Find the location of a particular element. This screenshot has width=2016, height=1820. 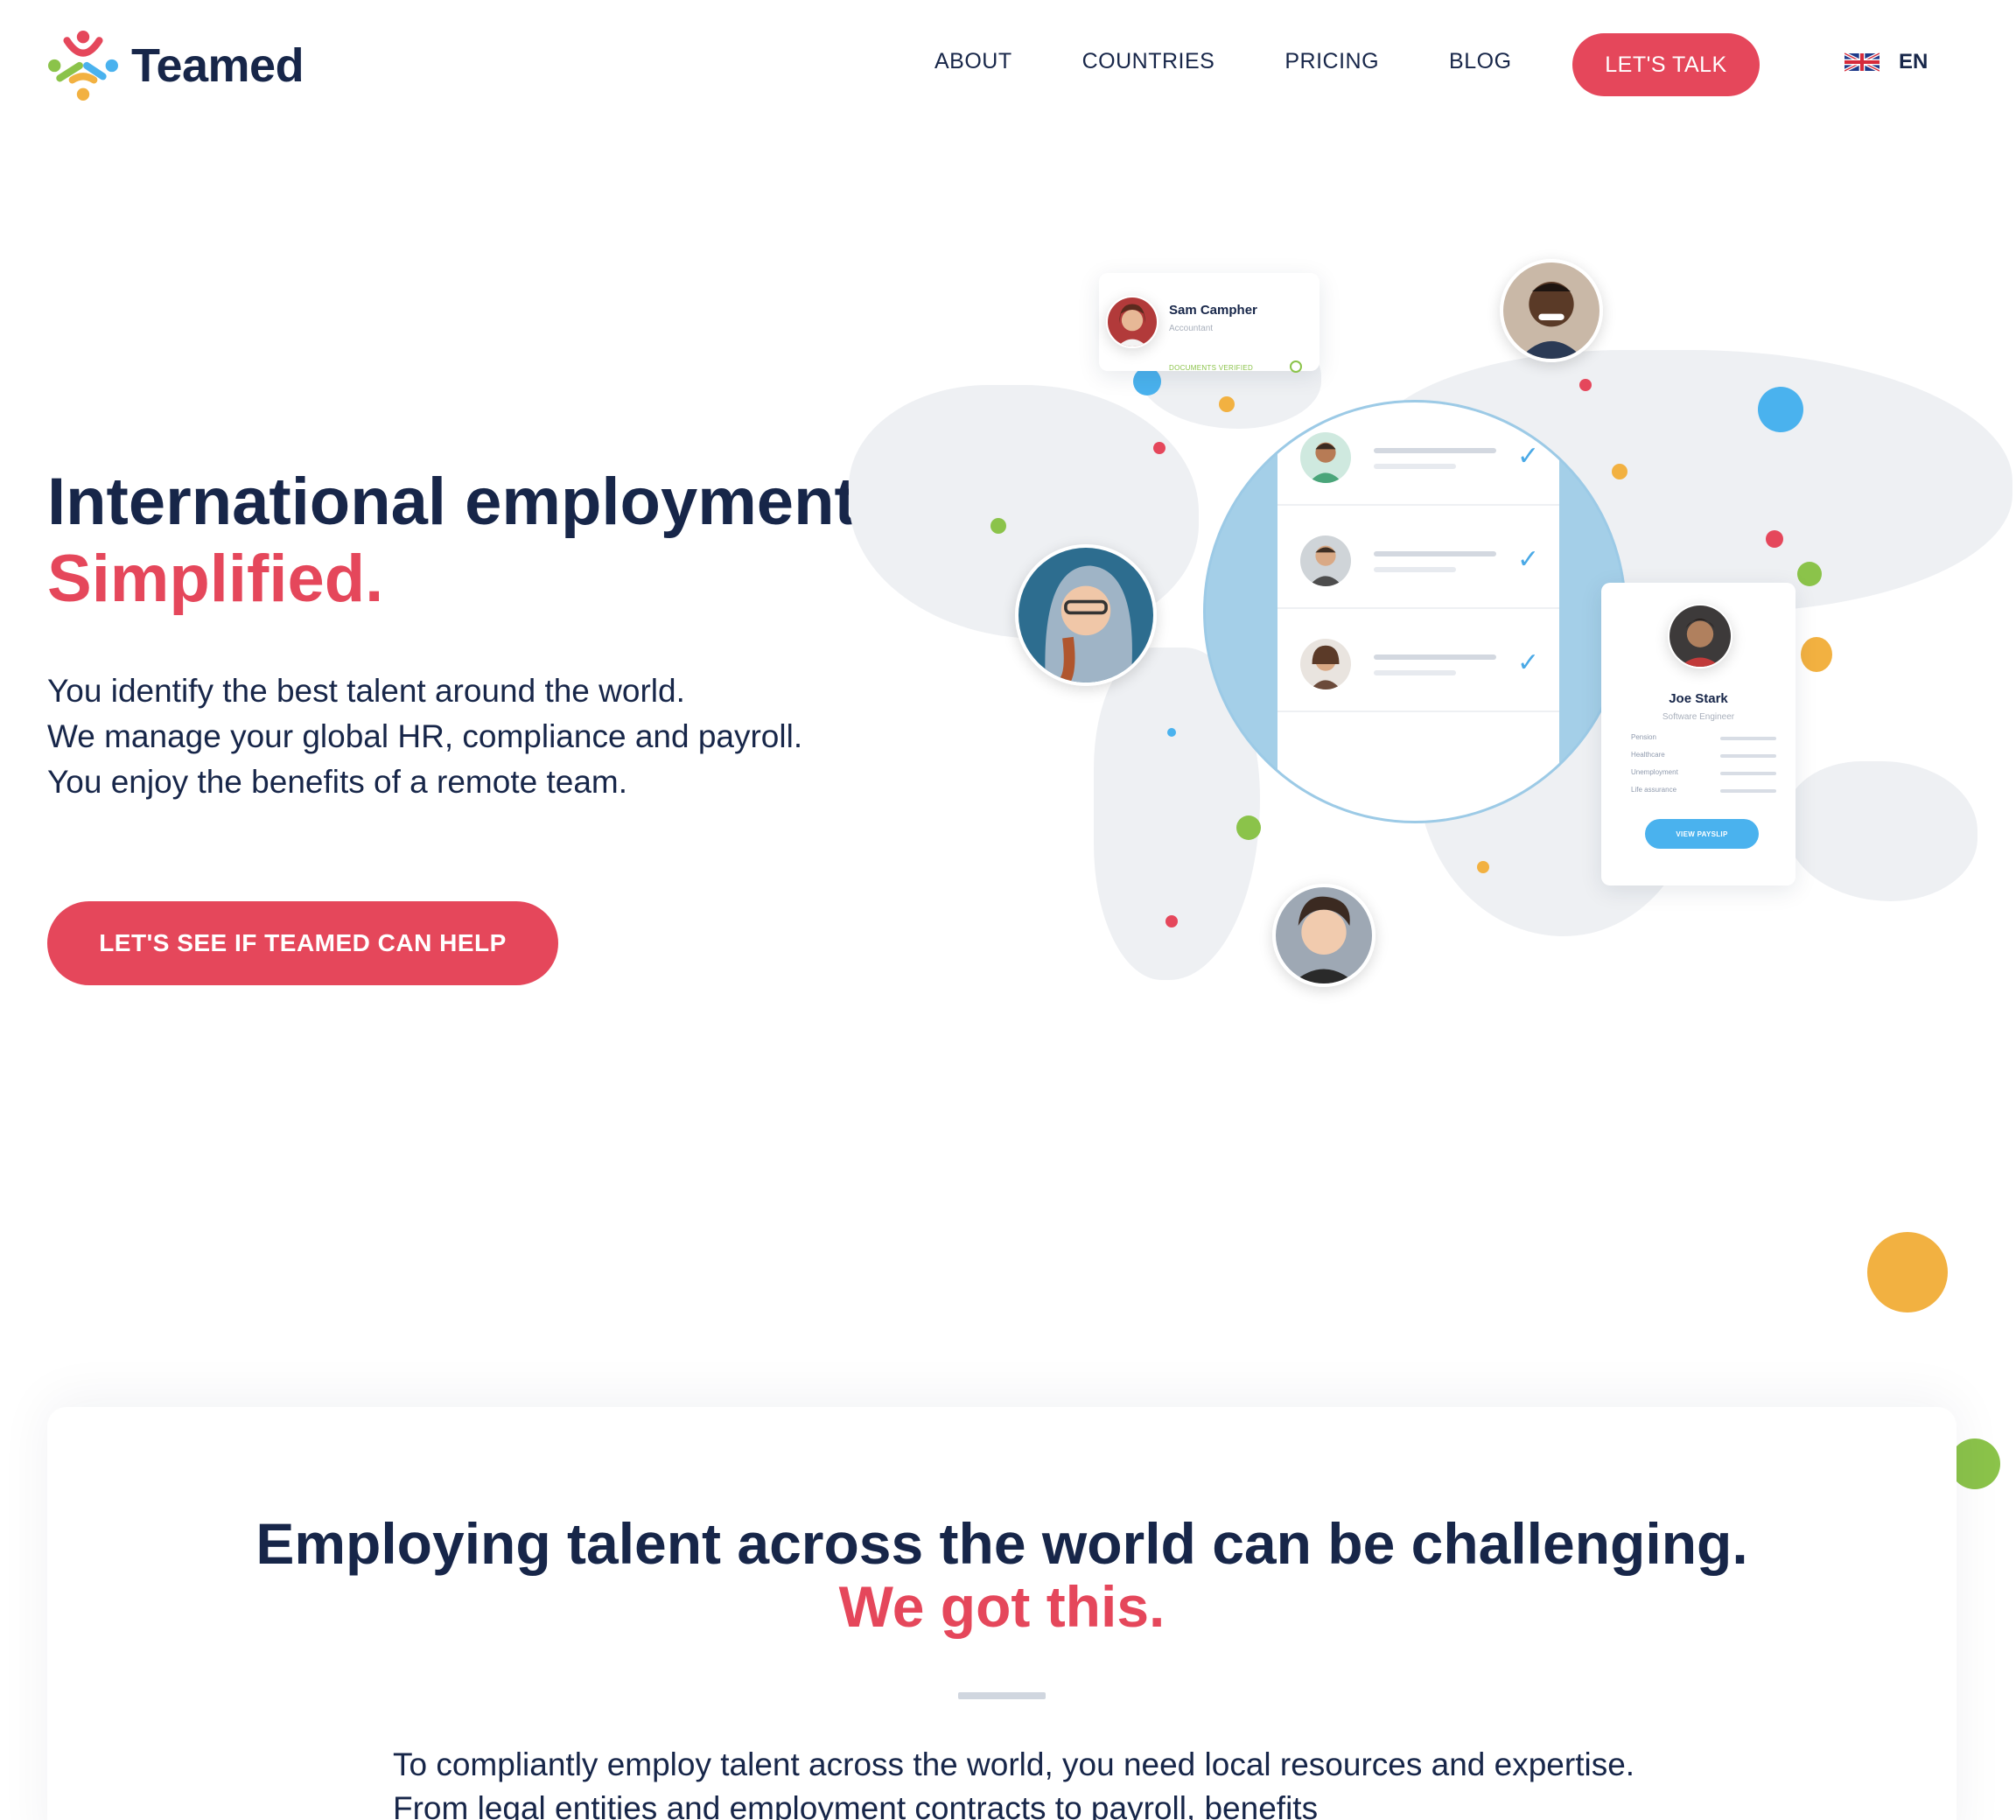

brand-name: Teamed is located at coordinates (217, 65).